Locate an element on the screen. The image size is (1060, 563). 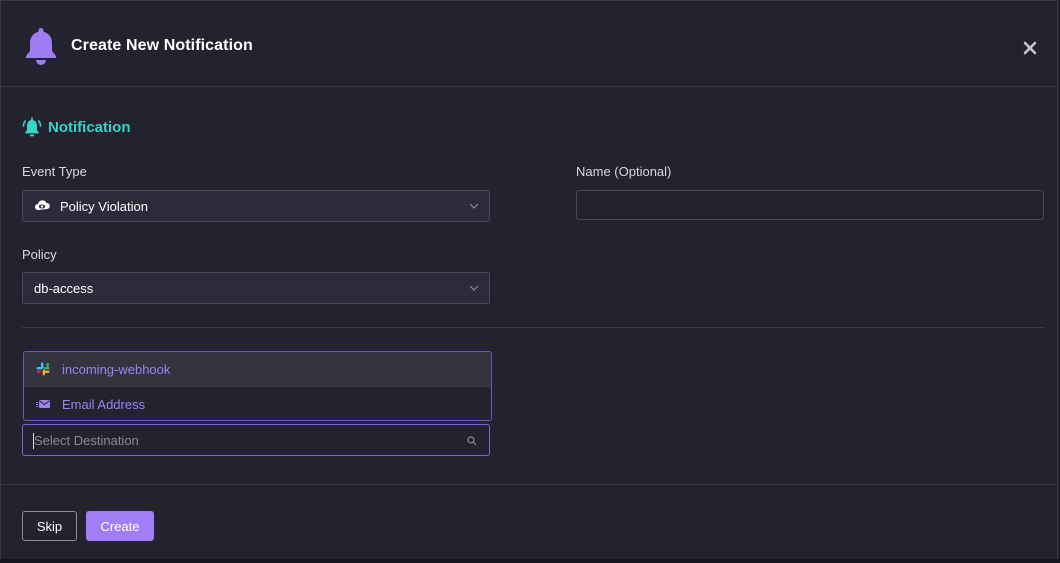
bottom-edge is located at coordinates (530, 561).